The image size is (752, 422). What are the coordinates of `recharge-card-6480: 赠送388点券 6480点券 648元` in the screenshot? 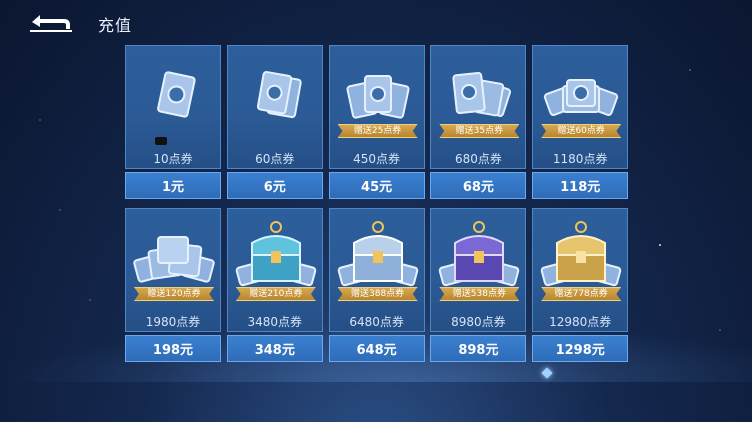 It's located at (376, 285).